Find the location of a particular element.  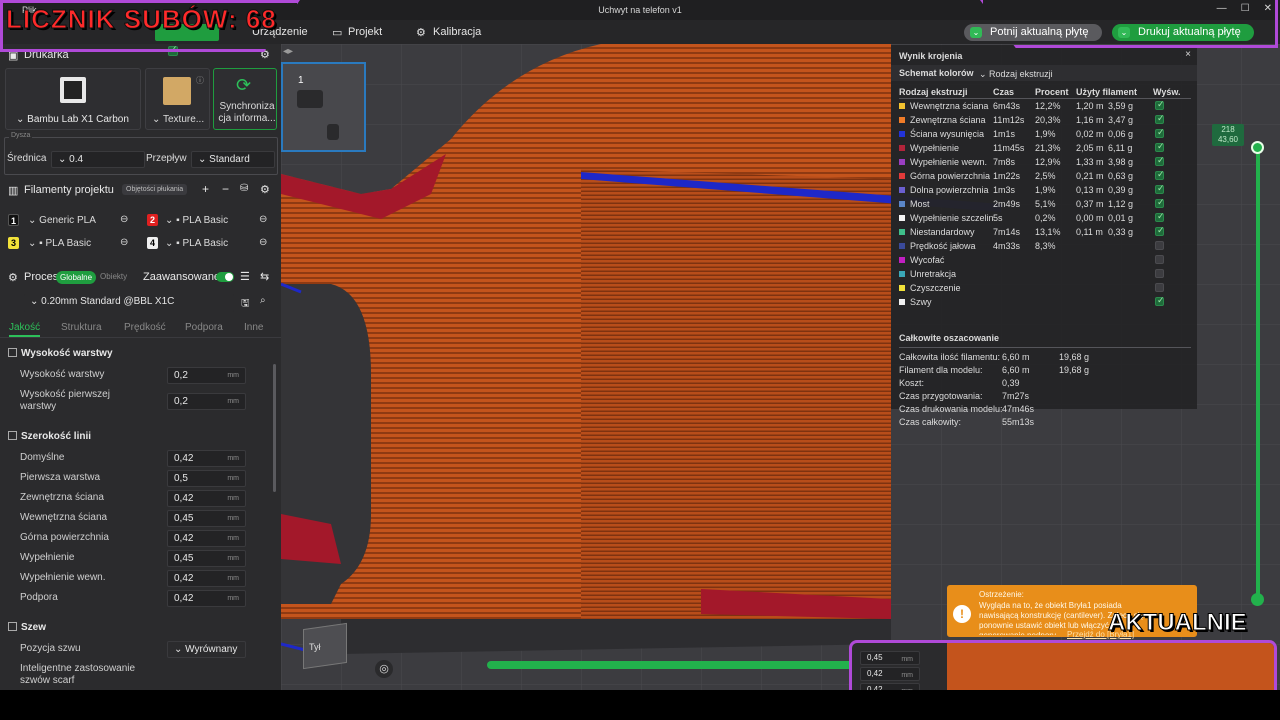

list-icon: ☰ is located at coordinates (245, 276).